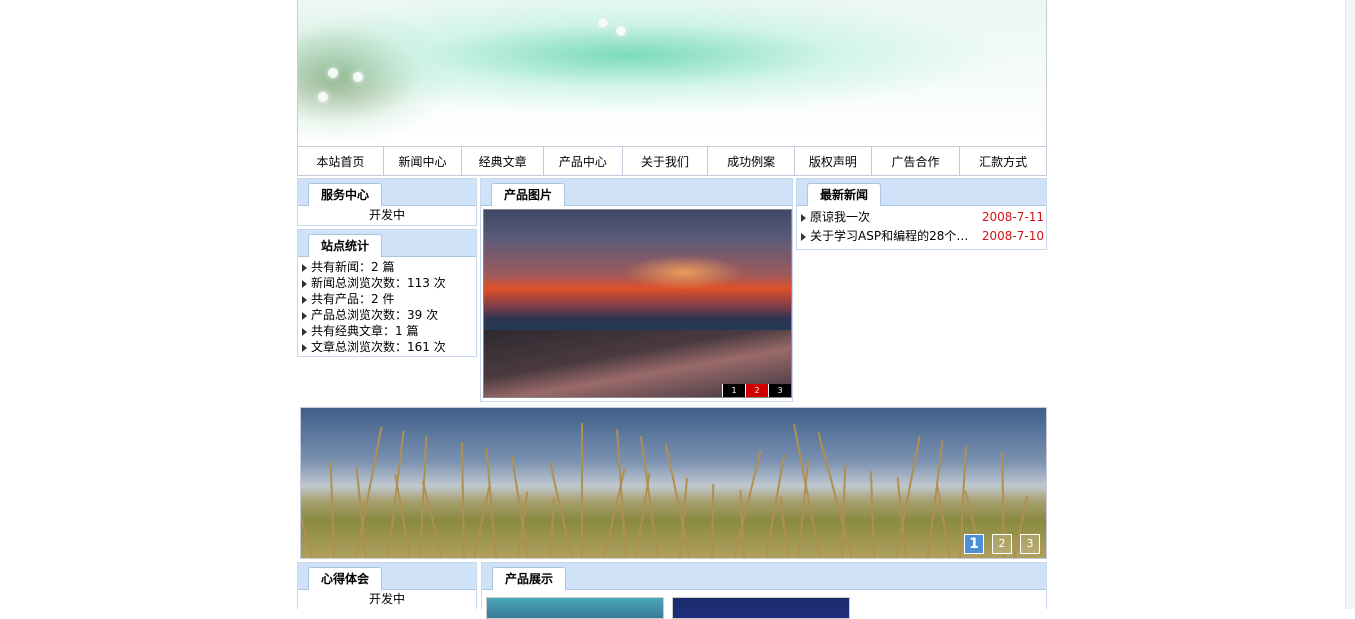  Describe the element at coordinates (345, 578) in the screenshot. I see `panel-title: 心得体会` at that location.